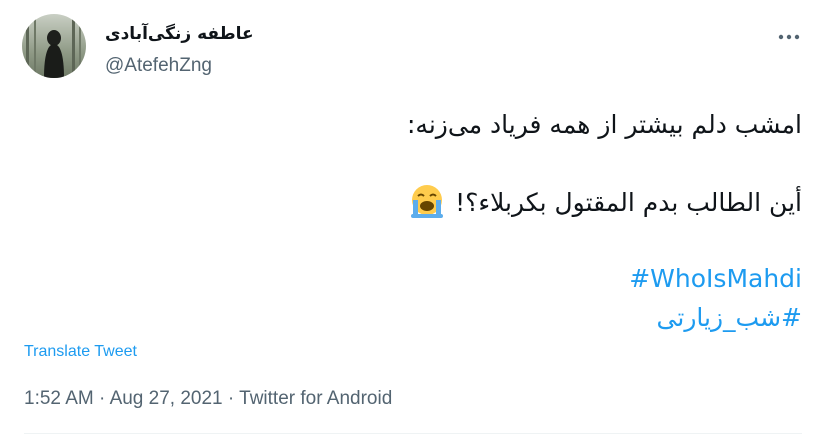  I want to click on avatar, so click(54, 46).